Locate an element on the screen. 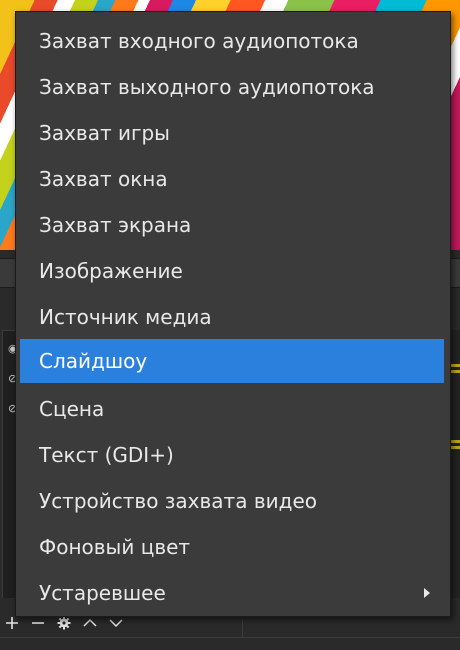 The image size is (460, 650). menu-item-label: Изображение is located at coordinates (111, 271).